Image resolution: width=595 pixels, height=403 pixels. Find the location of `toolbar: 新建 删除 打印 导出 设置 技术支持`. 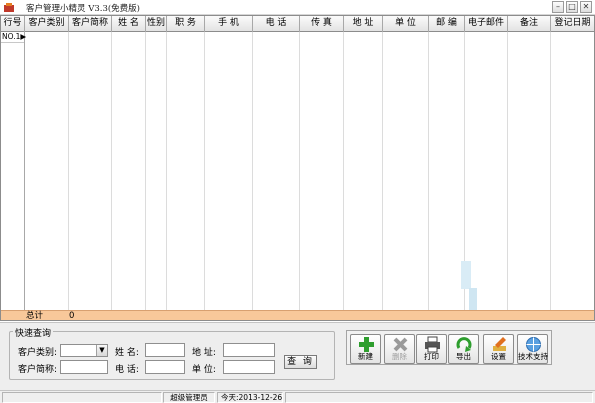

toolbar: 新建 删除 打印 导出 设置 技术支持 is located at coordinates (449, 347).